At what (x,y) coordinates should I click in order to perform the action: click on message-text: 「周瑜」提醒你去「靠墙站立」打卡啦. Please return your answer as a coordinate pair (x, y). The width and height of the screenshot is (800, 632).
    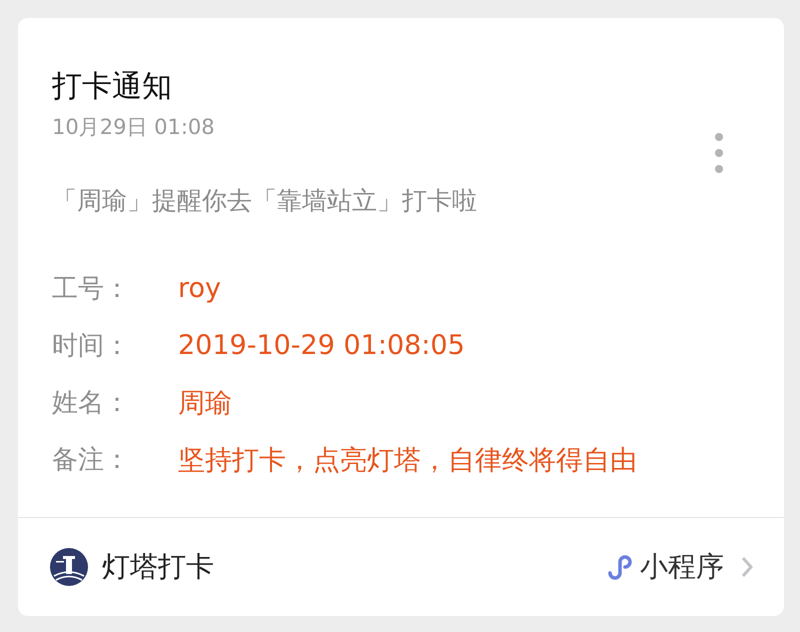
    Looking at the image, I should click on (264, 201).